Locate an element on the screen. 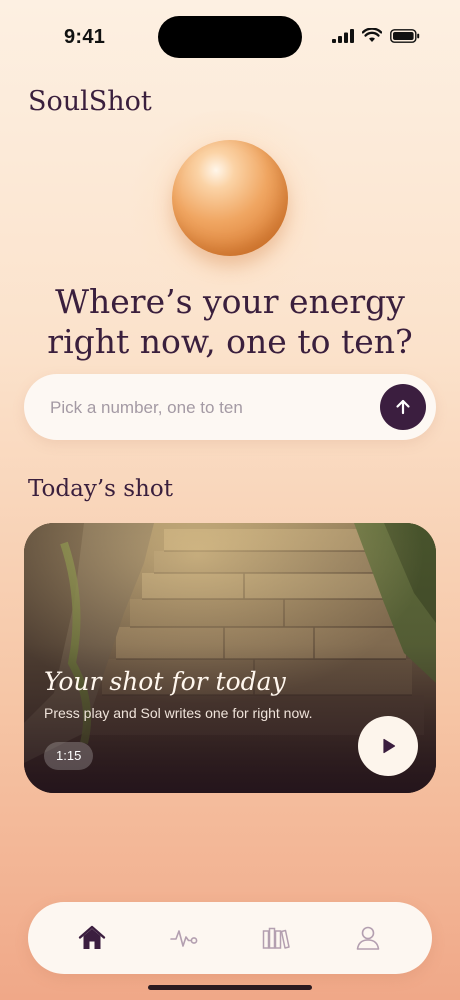 This screenshot has height=1000, width=460. library-icon is located at coordinates (276, 938).